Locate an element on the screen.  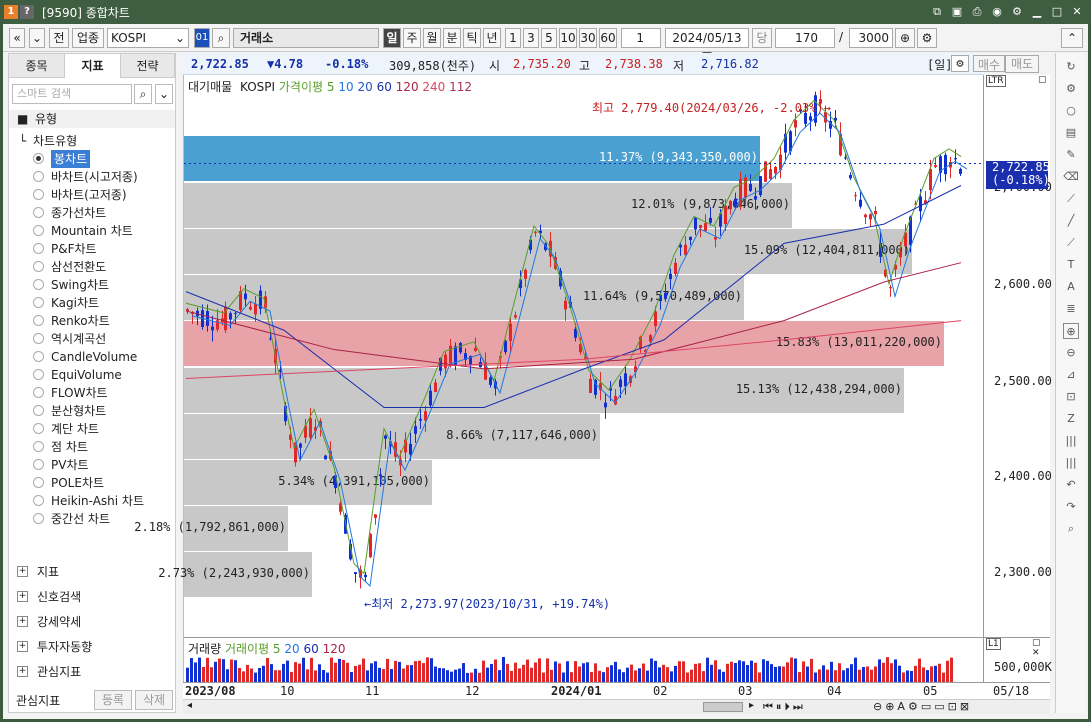
chart-type-item: PV차트 is located at coordinates (92, 465).